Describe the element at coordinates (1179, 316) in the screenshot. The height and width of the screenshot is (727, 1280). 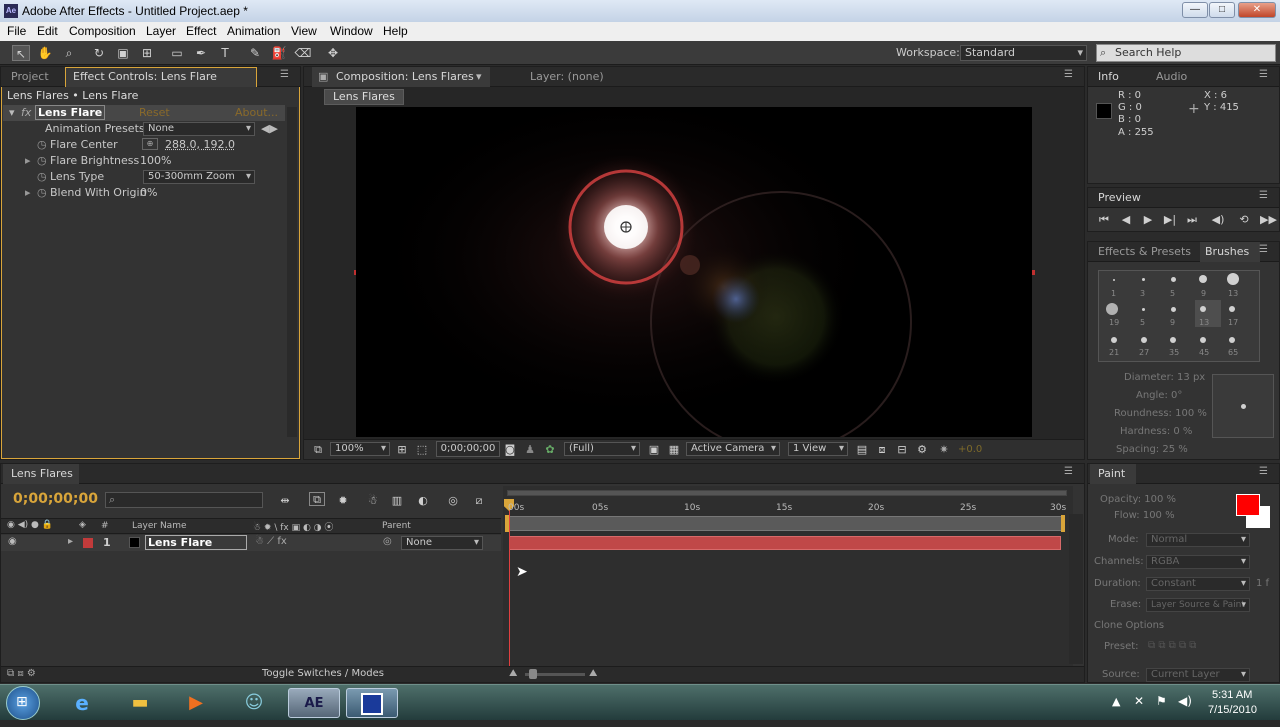
I see `brush-tip-grid: 1 3 5 9 13 19 5 9 13 17 21 27 35 45 65` at that location.